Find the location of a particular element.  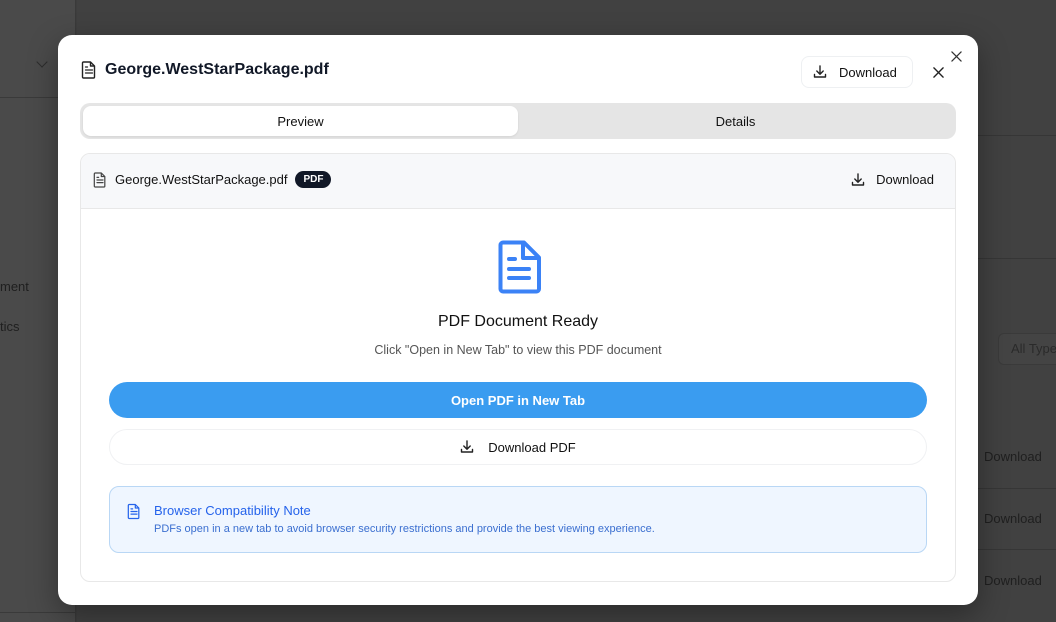

file-type-badge: PDF is located at coordinates (313, 179).